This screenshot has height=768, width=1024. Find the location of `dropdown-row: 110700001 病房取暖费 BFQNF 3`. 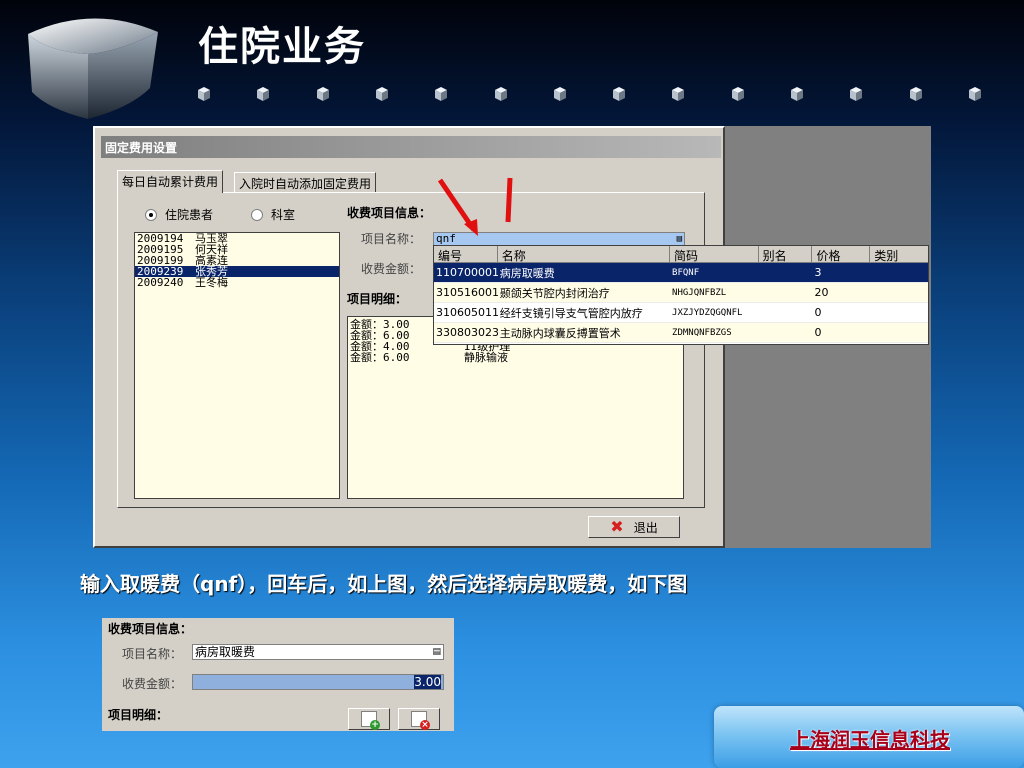

dropdown-row: 110700001 病房取暖费 BFQNF 3 is located at coordinates (681, 273).